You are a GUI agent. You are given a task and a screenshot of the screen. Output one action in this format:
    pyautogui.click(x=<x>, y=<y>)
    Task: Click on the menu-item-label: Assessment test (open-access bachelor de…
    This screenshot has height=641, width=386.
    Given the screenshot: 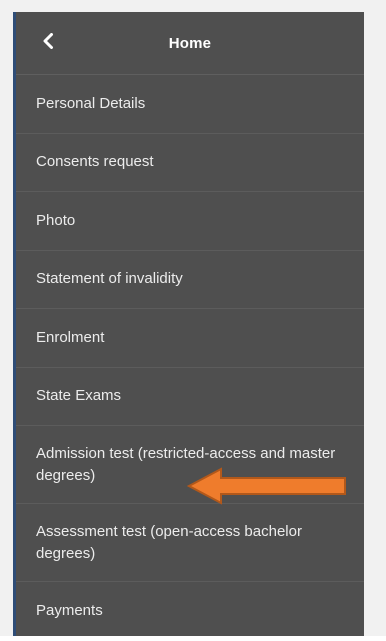 What is the action you would take?
    pyautogui.click(x=169, y=542)
    